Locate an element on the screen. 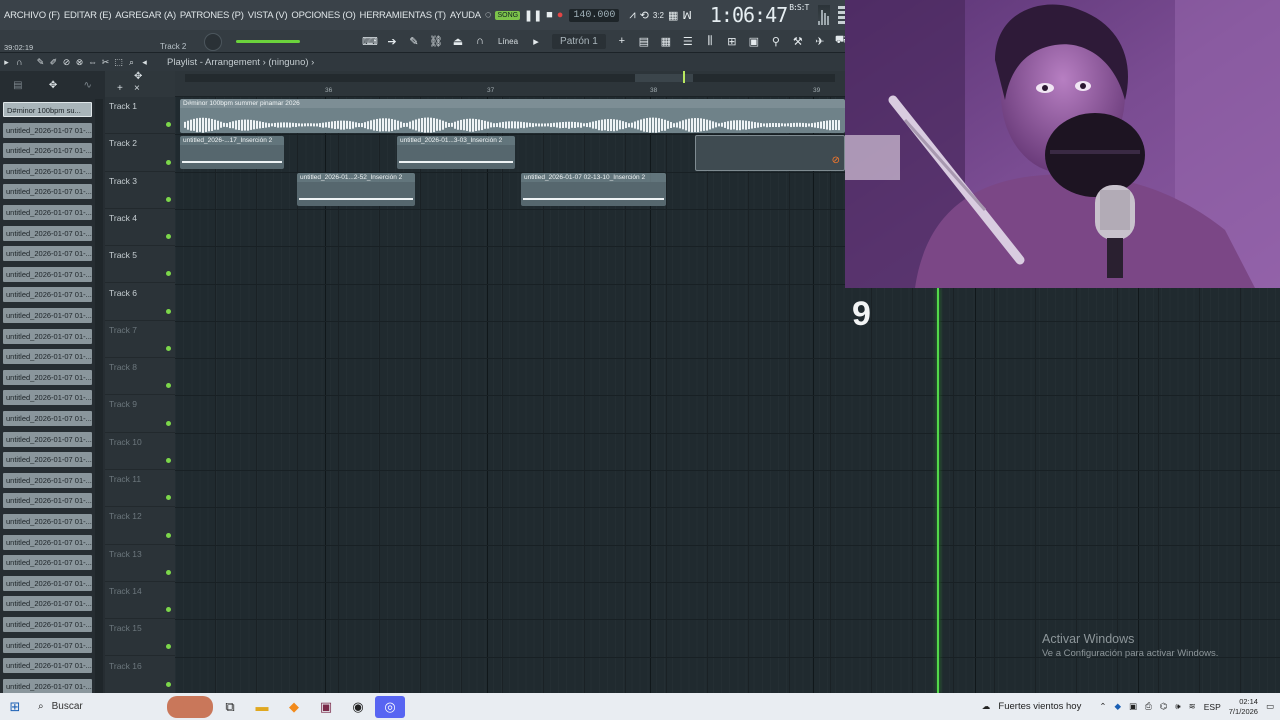  magnet-icon: ∩ is located at coordinates (480, 41).